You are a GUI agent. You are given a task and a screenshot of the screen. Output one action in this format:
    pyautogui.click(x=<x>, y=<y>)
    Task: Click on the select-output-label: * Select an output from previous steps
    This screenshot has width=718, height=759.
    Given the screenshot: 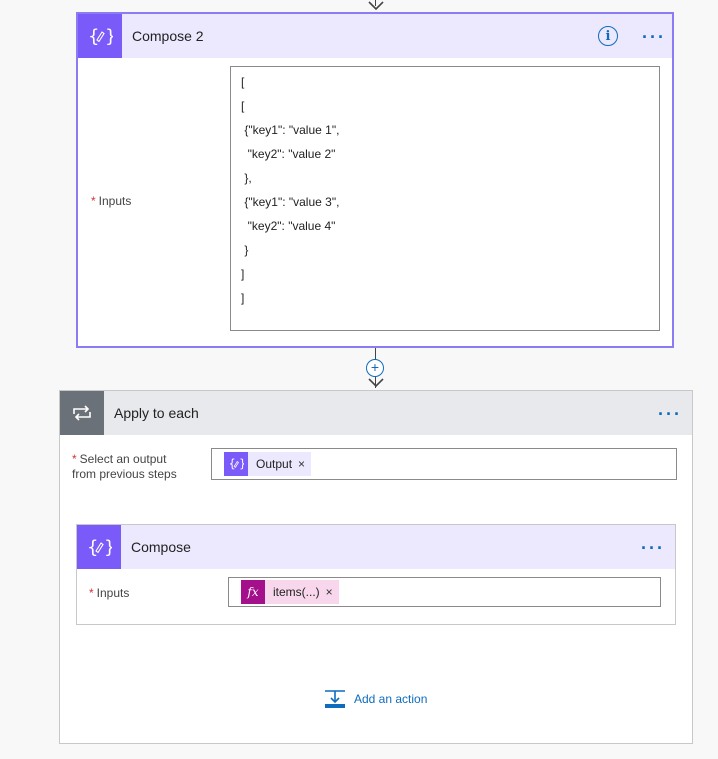 What is the action you would take?
    pyautogui.click(x=124, y=466)
    